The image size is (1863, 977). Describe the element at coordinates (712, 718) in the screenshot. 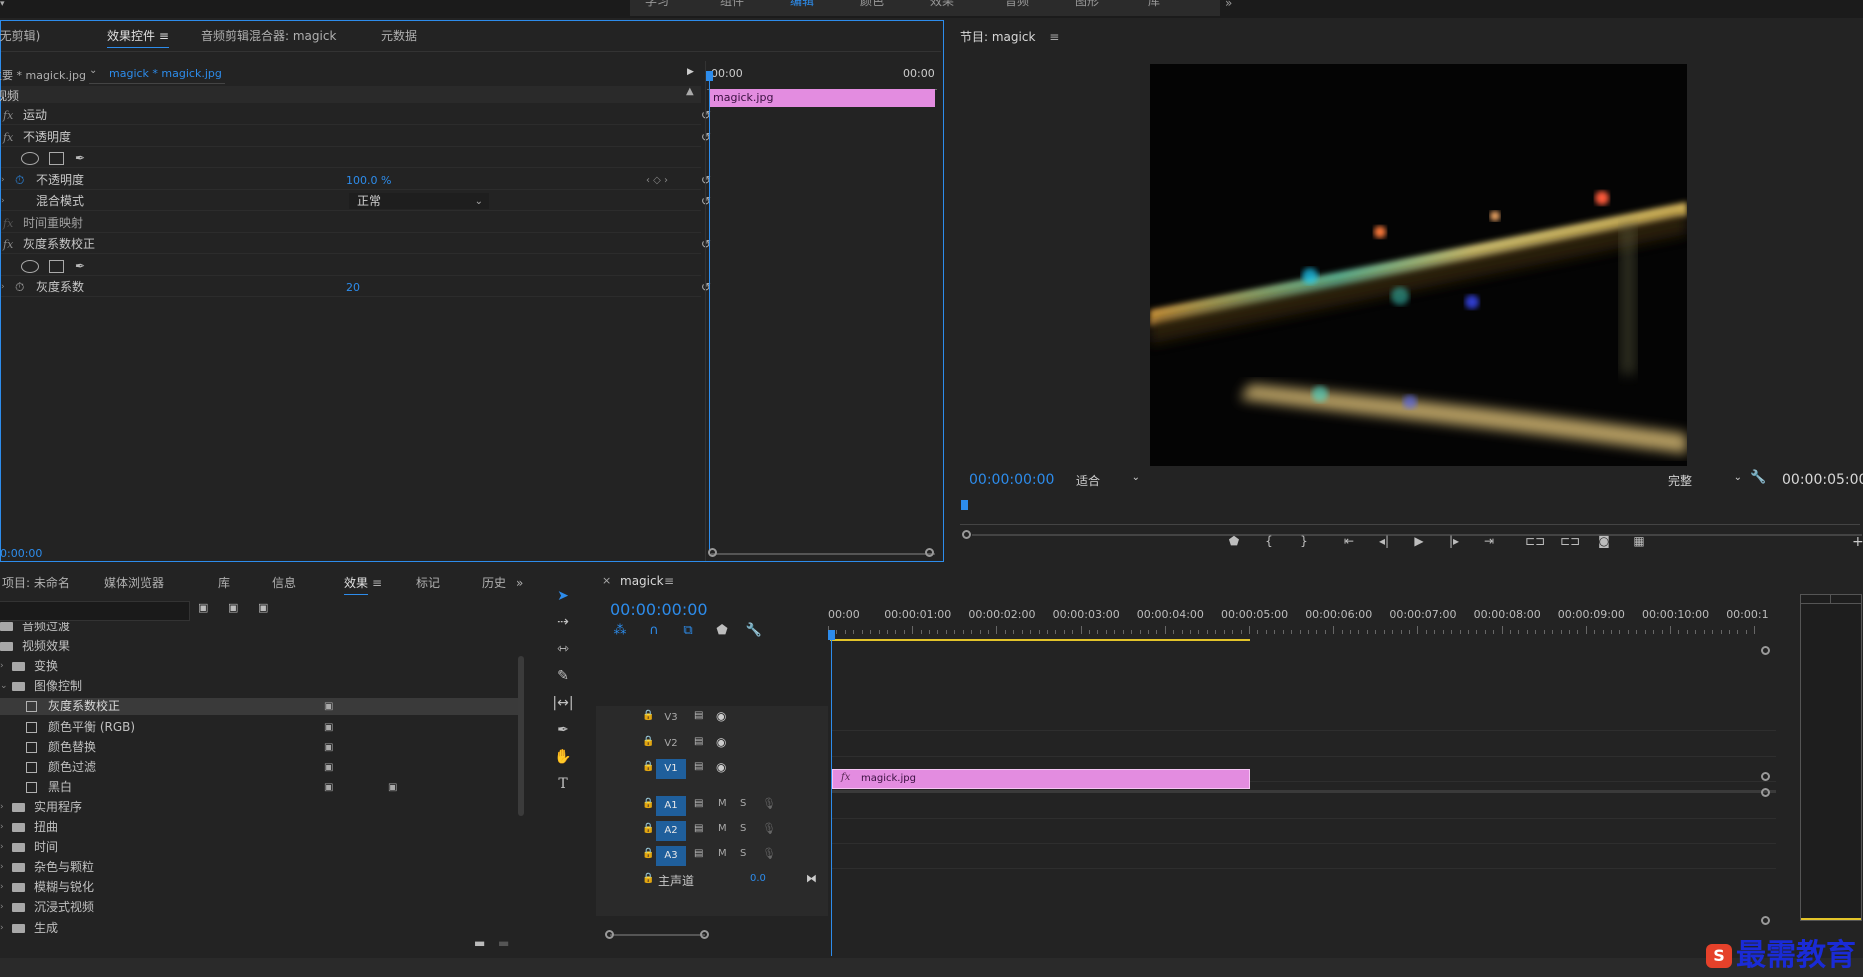

I see `video-track-header: 🔒 V3 ▤ ◉` at that location.